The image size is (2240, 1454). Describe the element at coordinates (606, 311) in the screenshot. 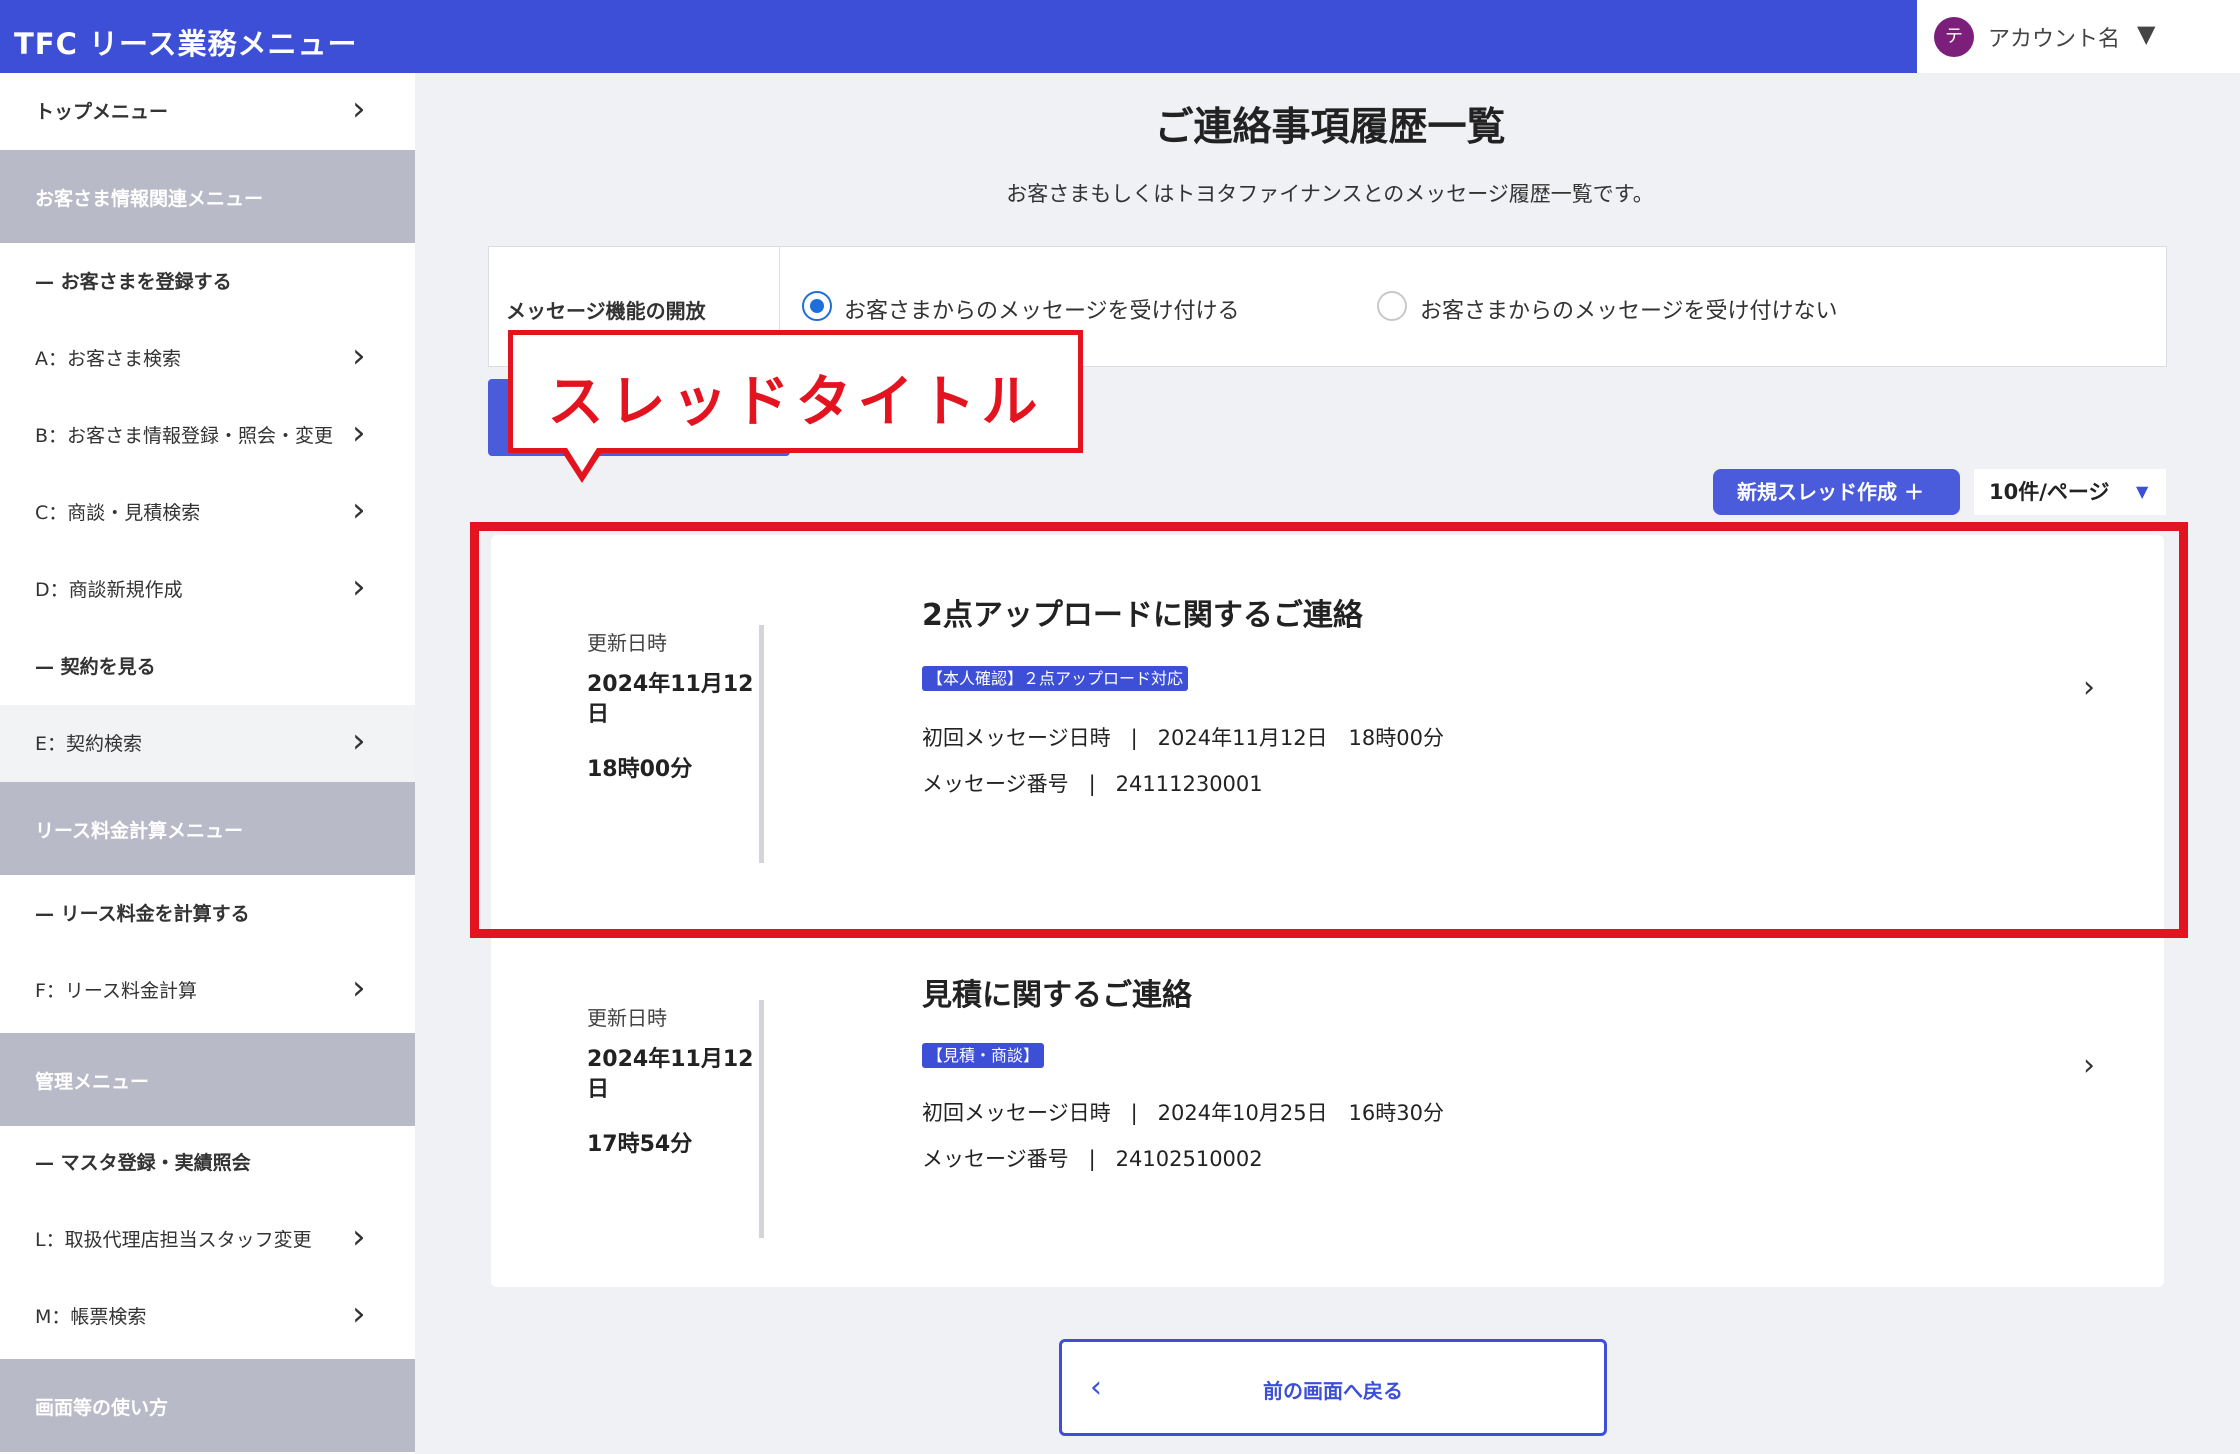

I see `setting-label: メッセージ機能の開放` at that location.